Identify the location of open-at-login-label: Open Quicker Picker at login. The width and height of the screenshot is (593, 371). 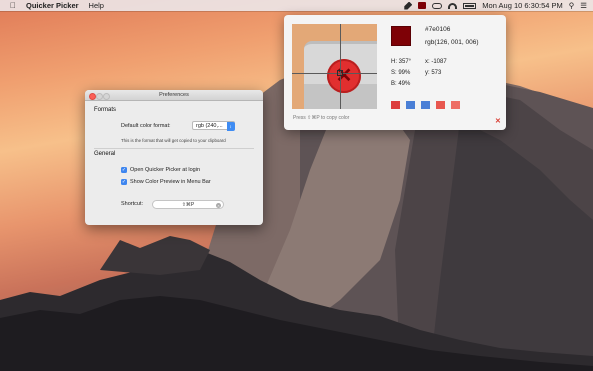
(165, 170).